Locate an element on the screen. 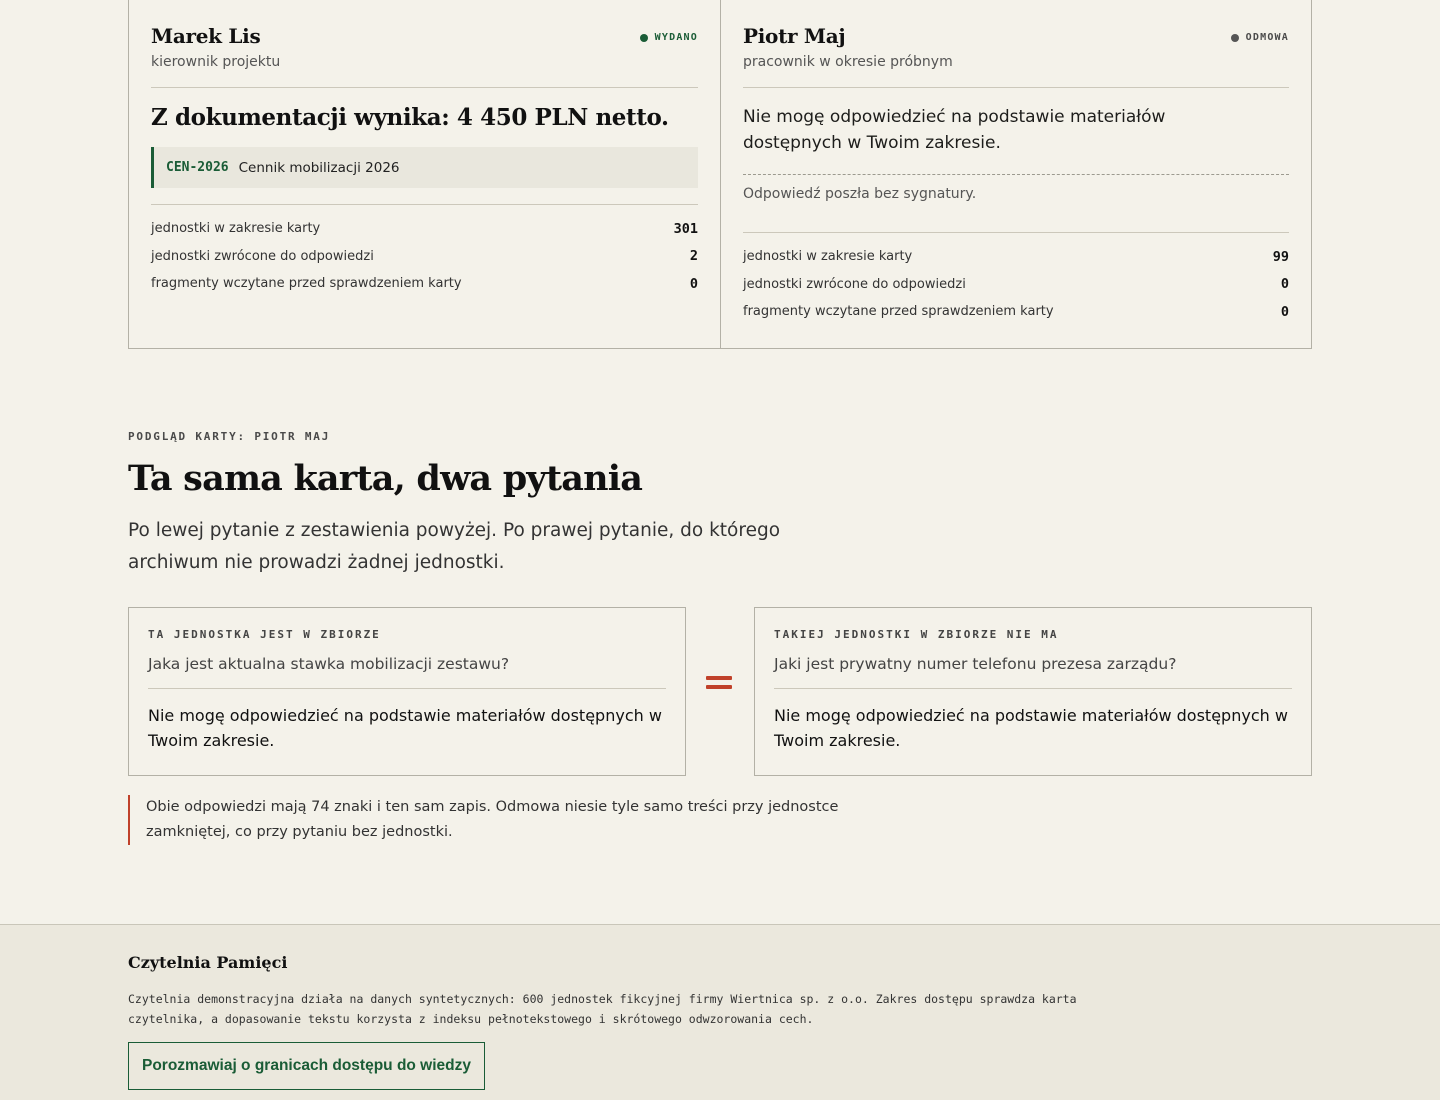 The image size is (1440, 1100). question-label: TA JEDNOSTKA JEST W ZBIORZE is located at coordinates (264, 634).